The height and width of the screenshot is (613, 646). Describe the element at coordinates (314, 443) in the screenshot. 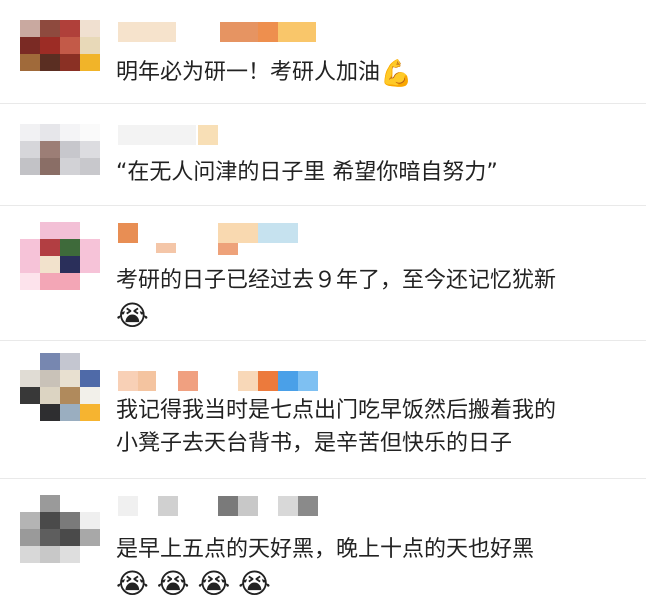

I see `comment-text-line: 小凳子去天台背书，是辛苦但快乐的日子` at that location.